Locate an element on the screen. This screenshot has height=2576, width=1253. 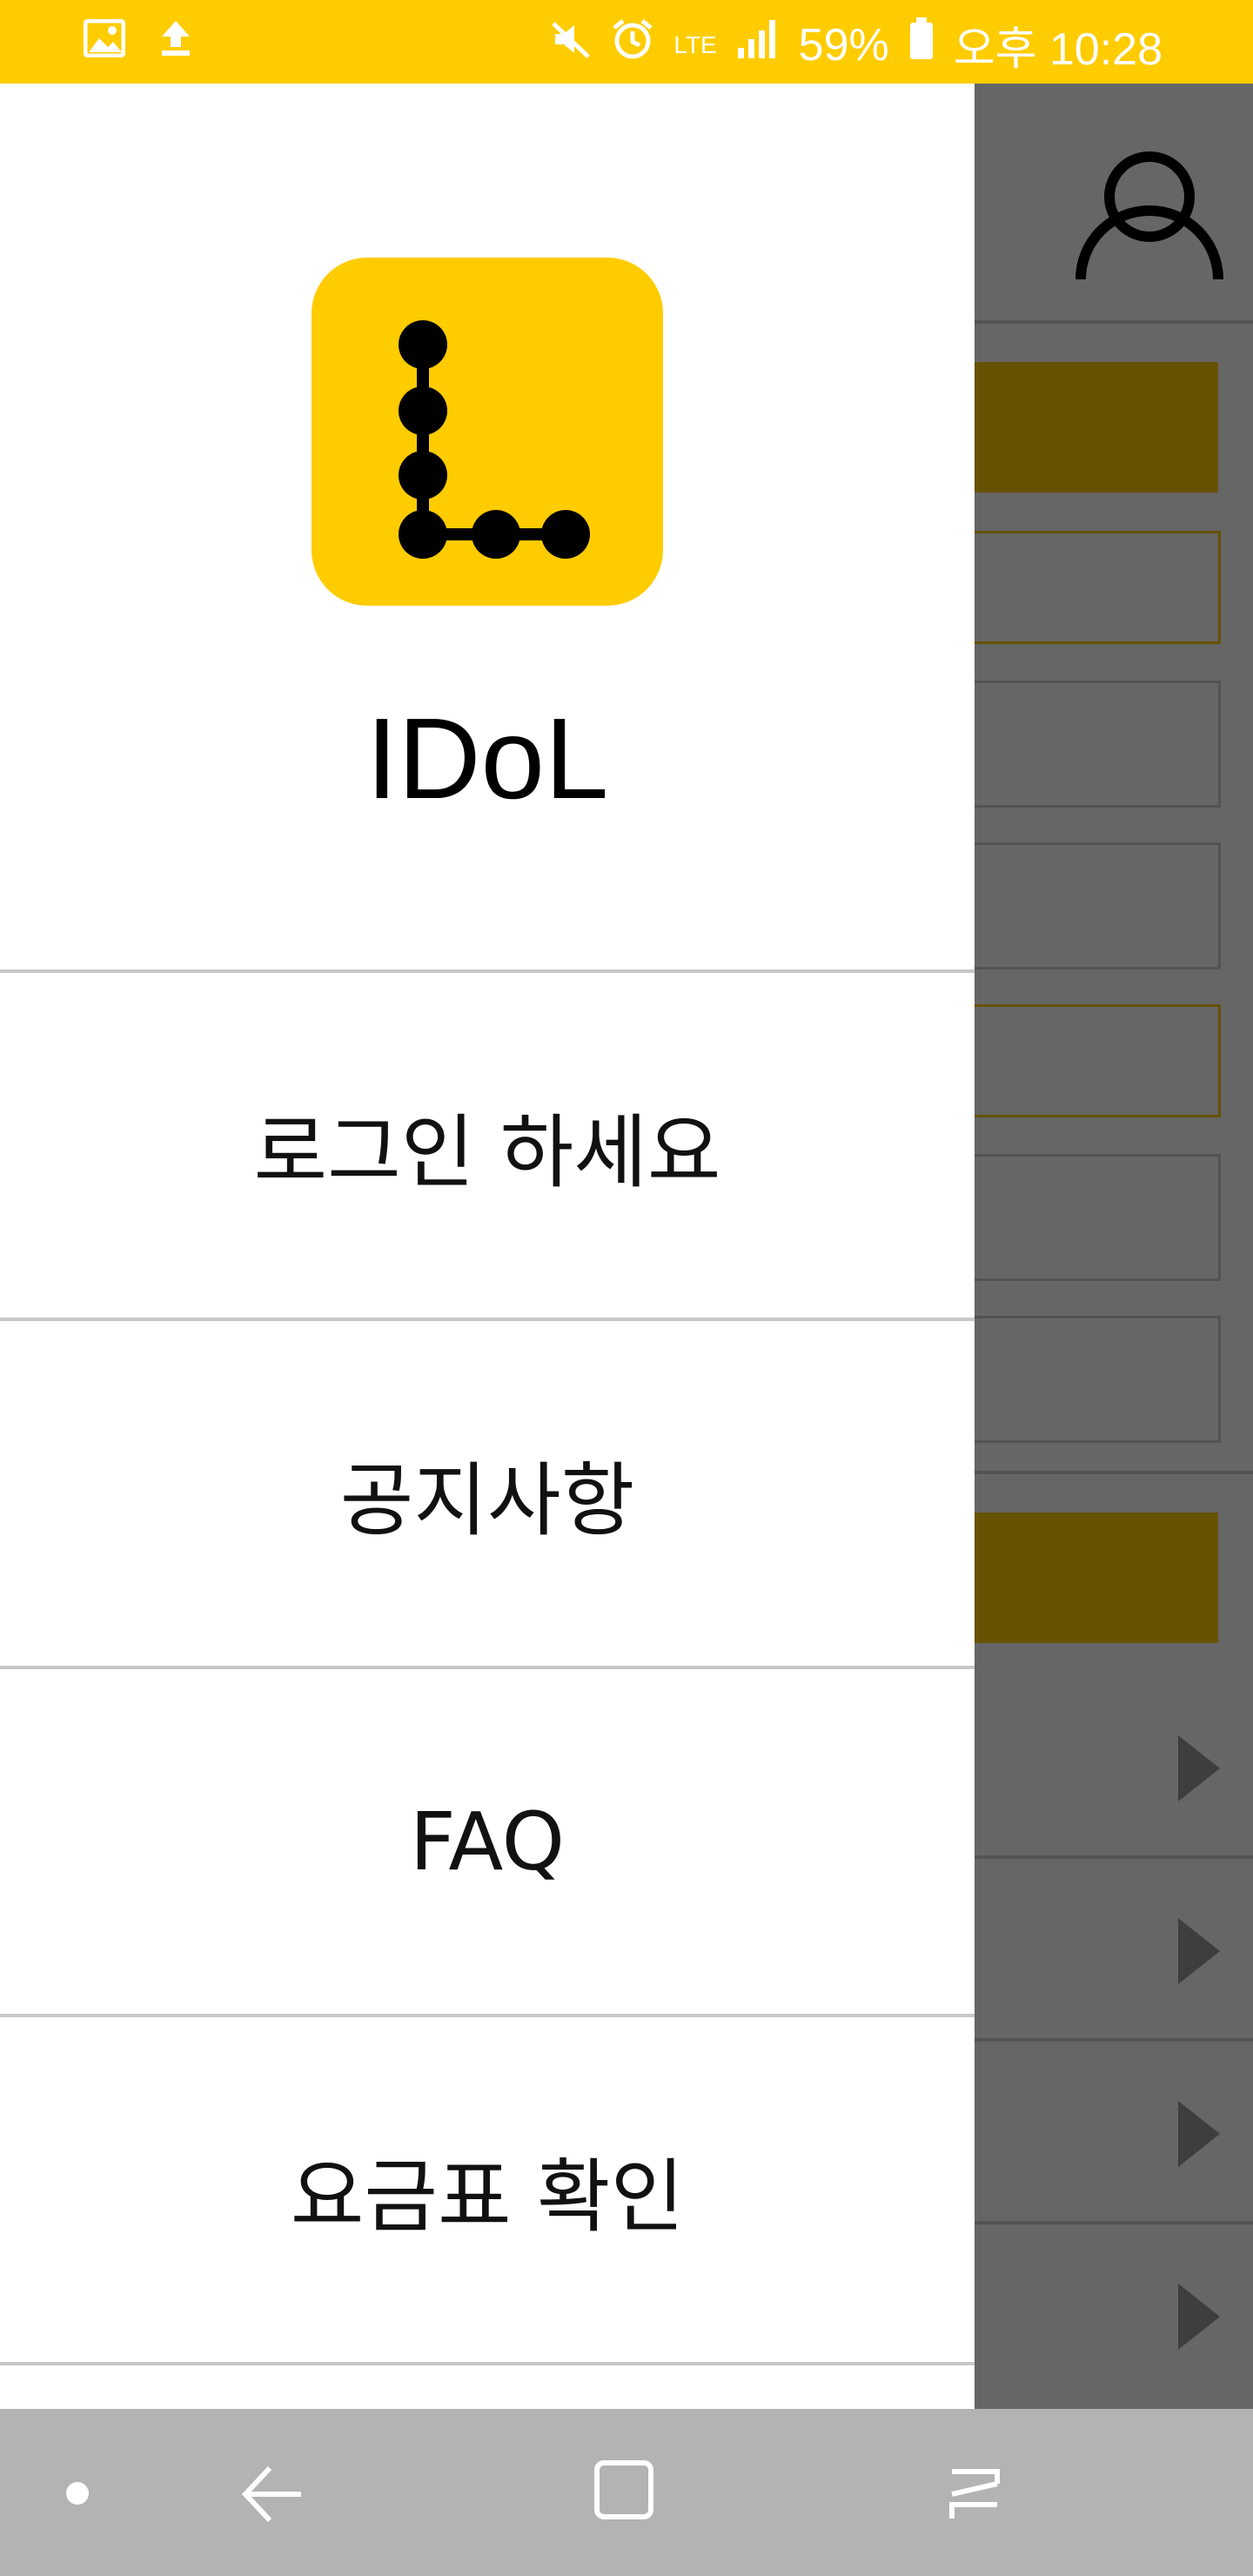
navigation-bar is located at coordinates (626, 2492).